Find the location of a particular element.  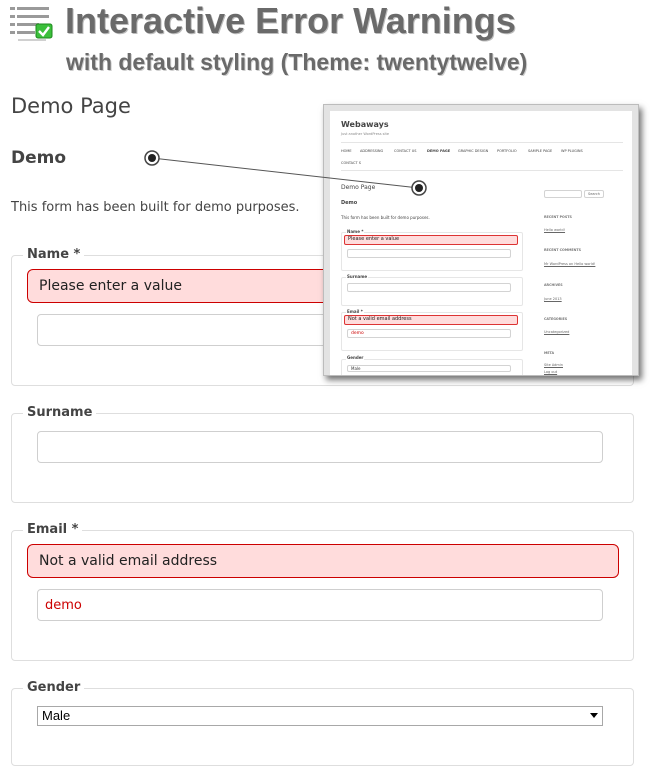

inset-nav-divider-bottom is located at coordinates (482, 170).